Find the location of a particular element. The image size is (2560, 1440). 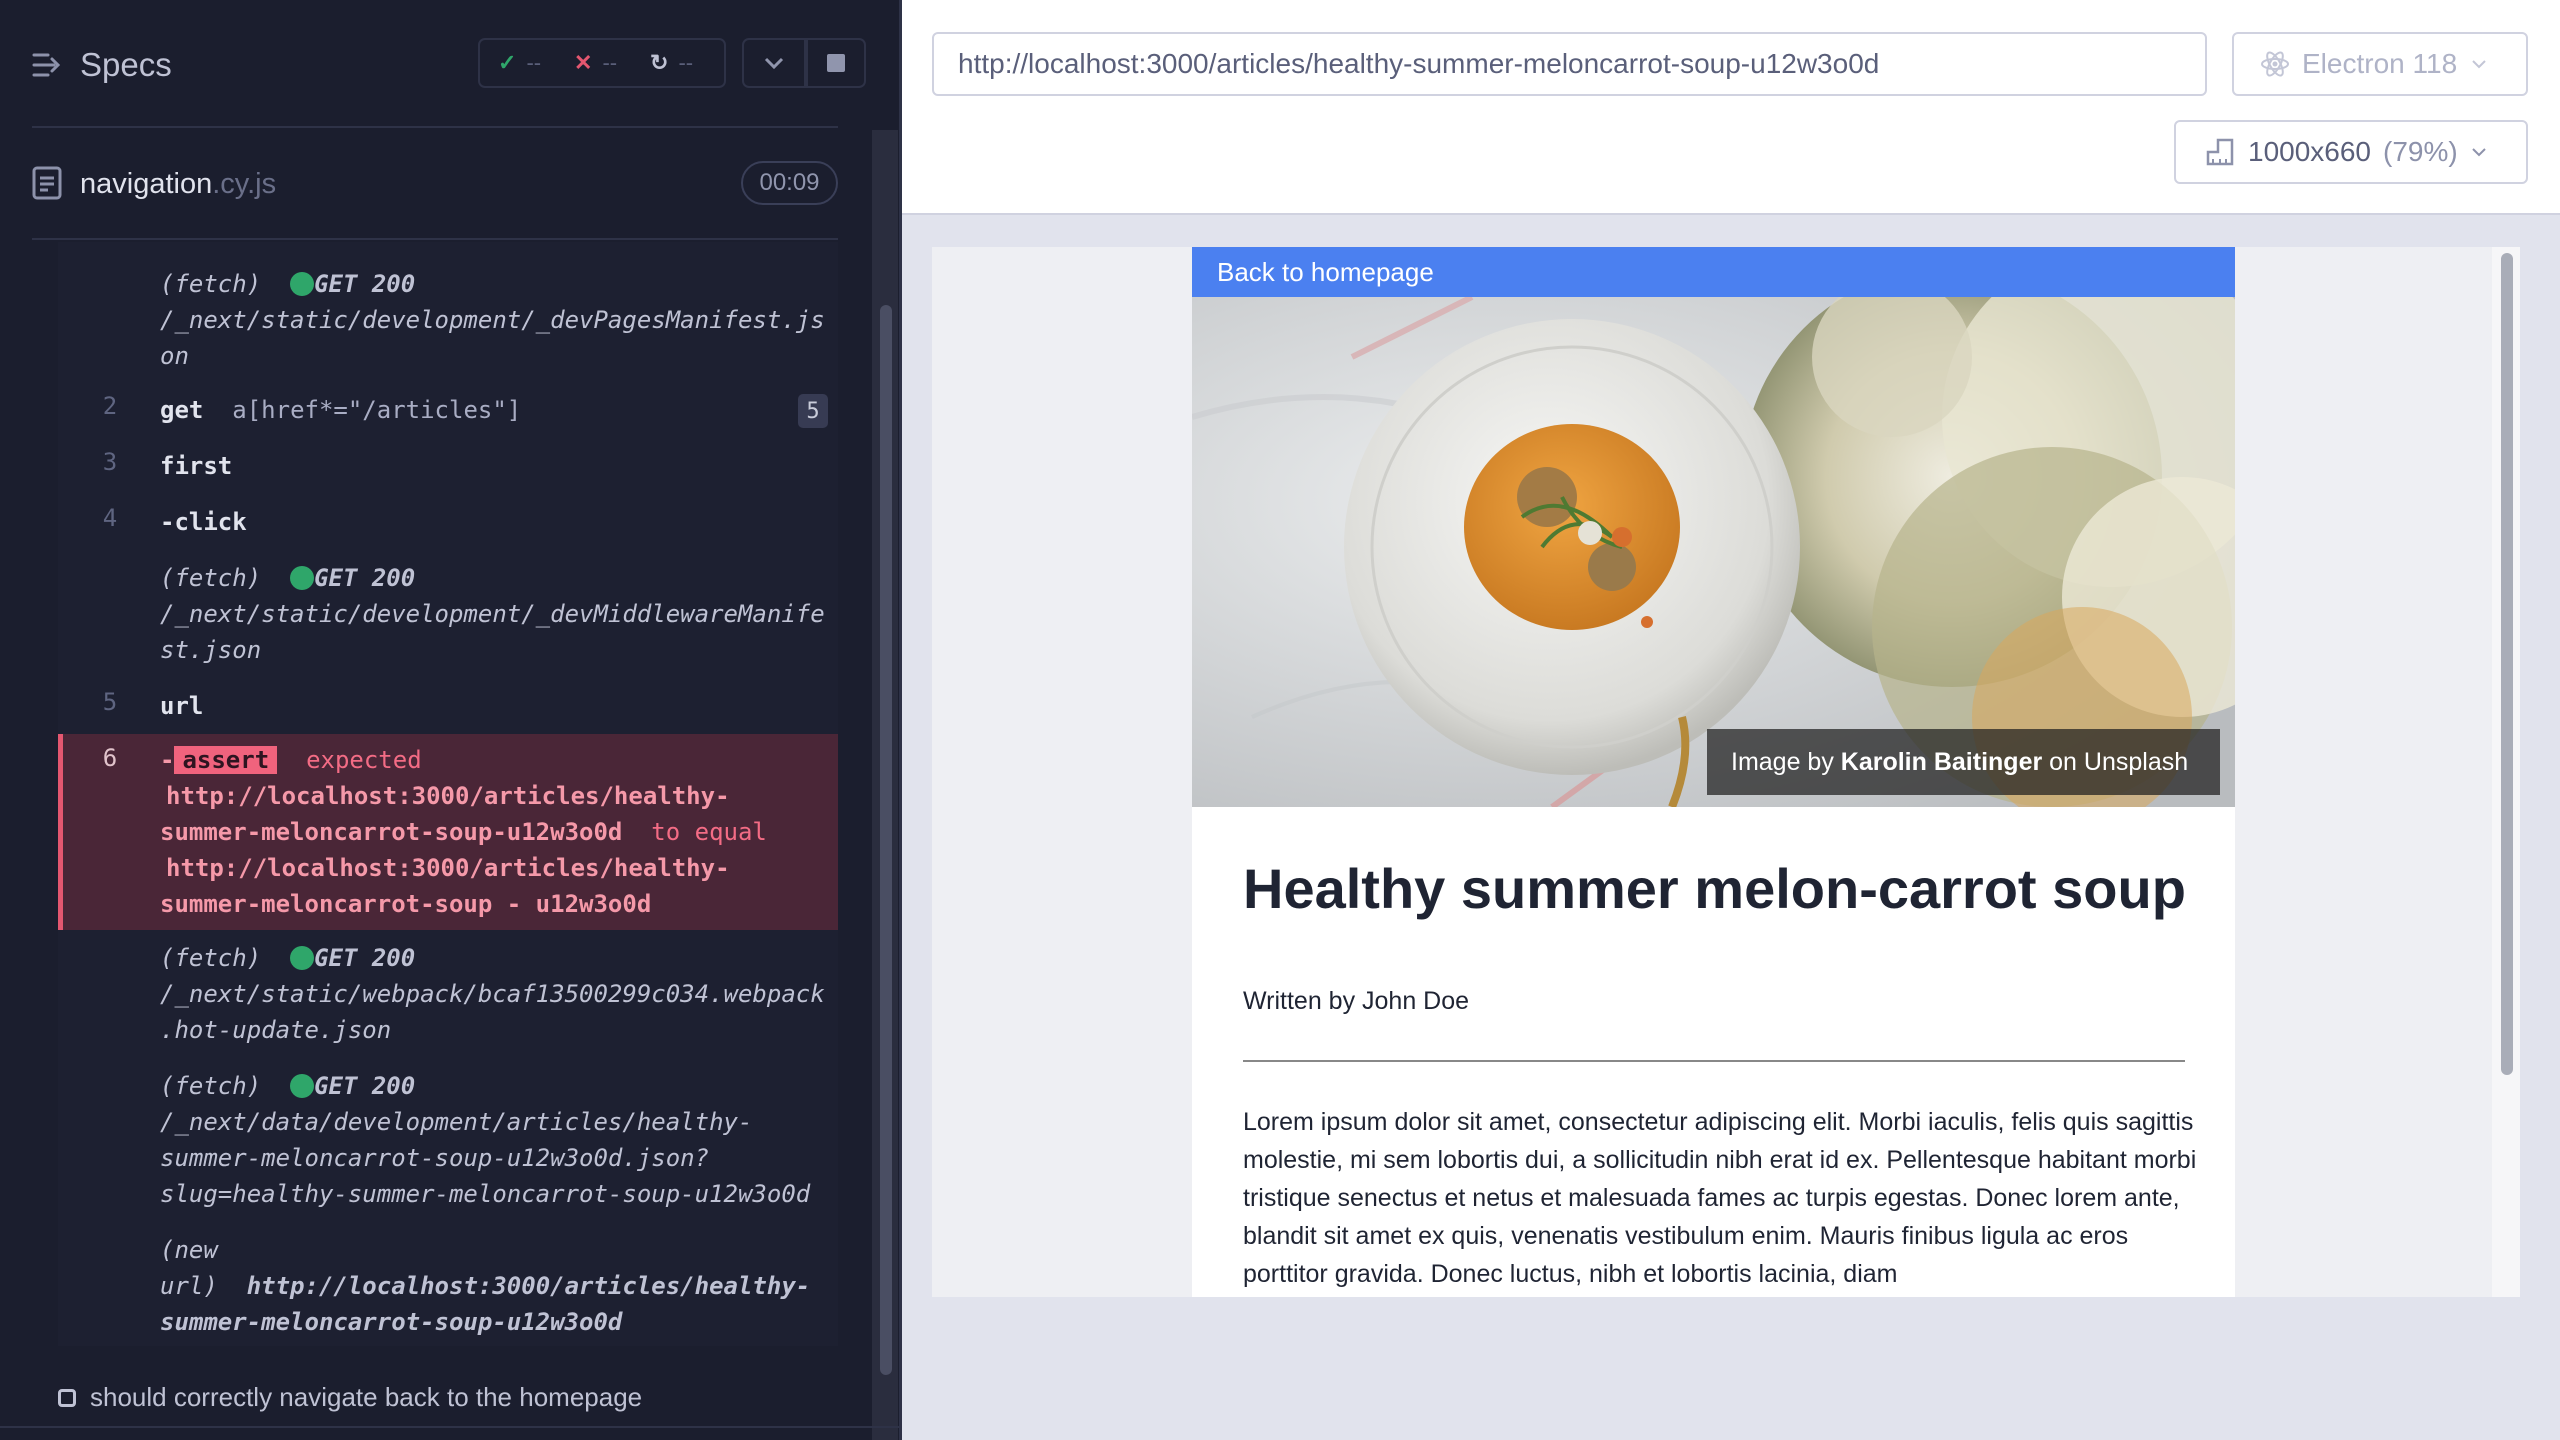

specs-title: Specs is located at coordinates (126, 65).